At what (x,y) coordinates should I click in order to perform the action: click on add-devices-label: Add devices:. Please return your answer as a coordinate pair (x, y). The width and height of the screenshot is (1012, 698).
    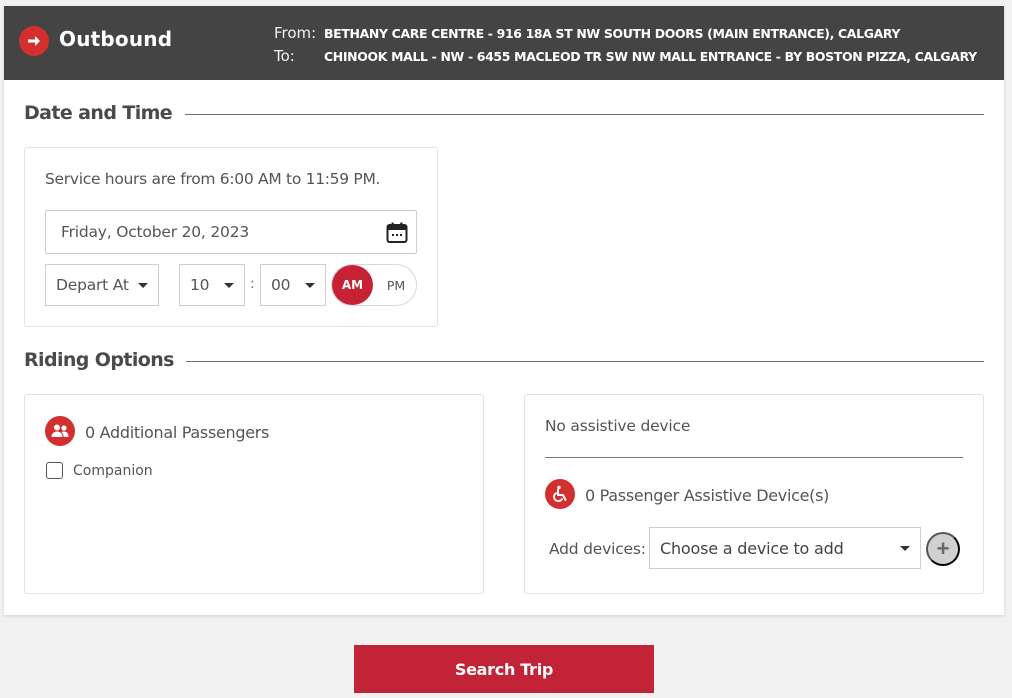
    Looking at the image, I should click on (597, 549).